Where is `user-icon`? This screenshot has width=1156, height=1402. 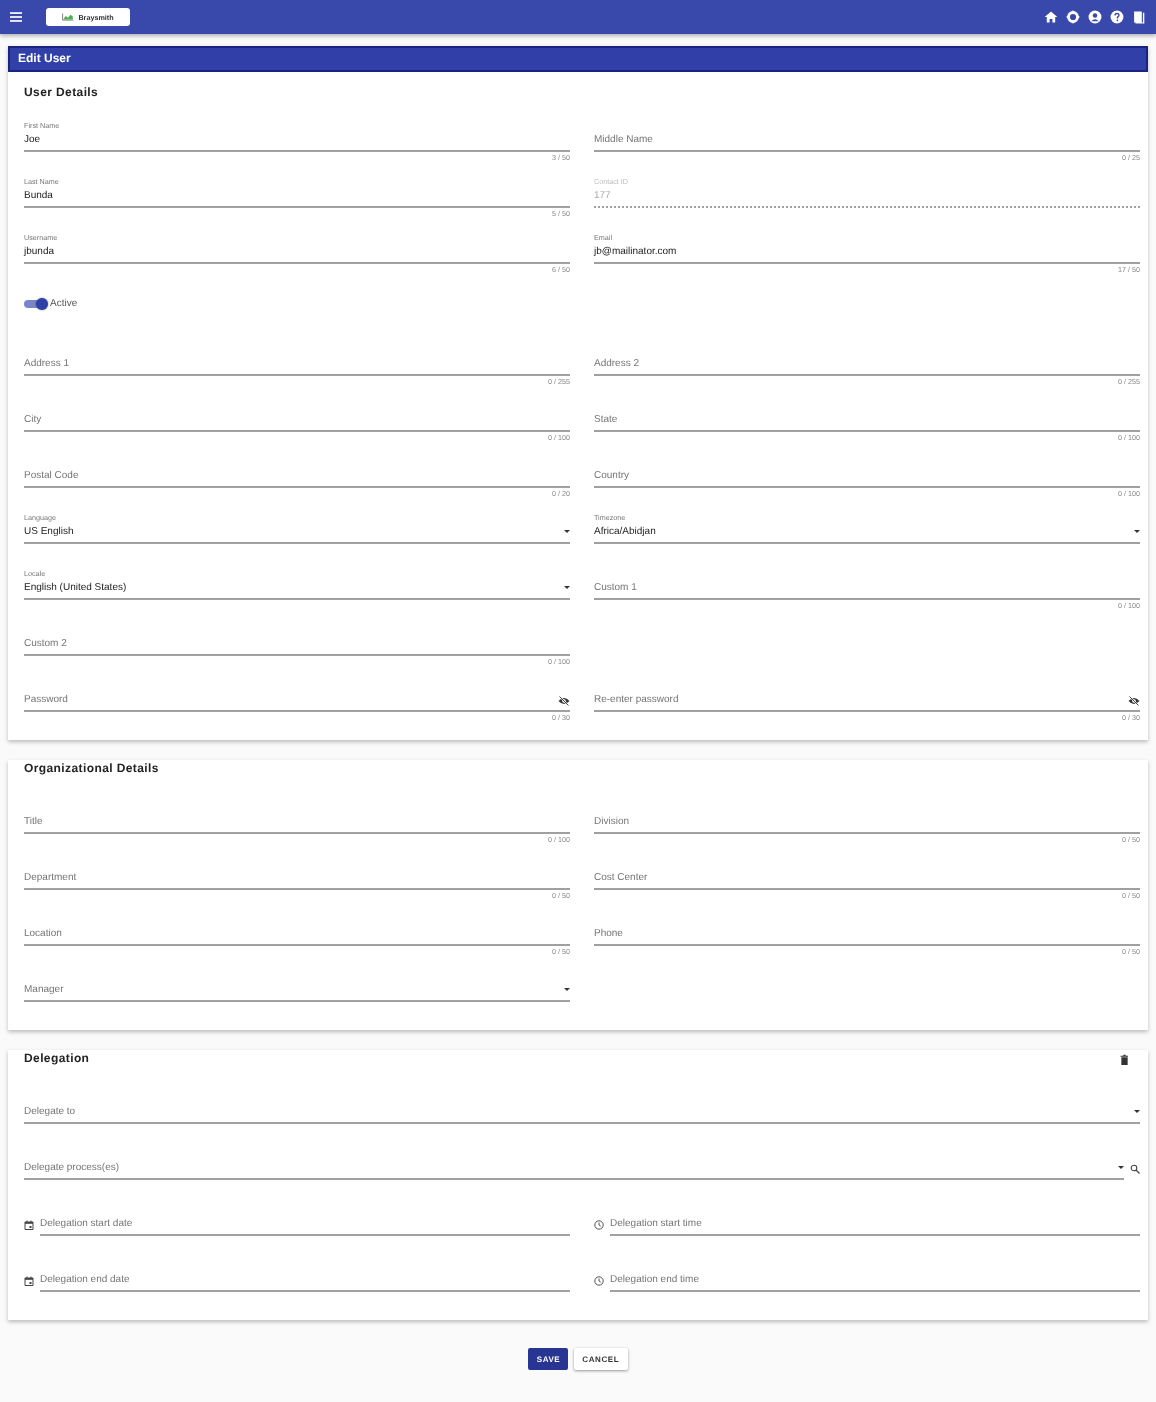
user-icon is located at coordinates (1095, 17).